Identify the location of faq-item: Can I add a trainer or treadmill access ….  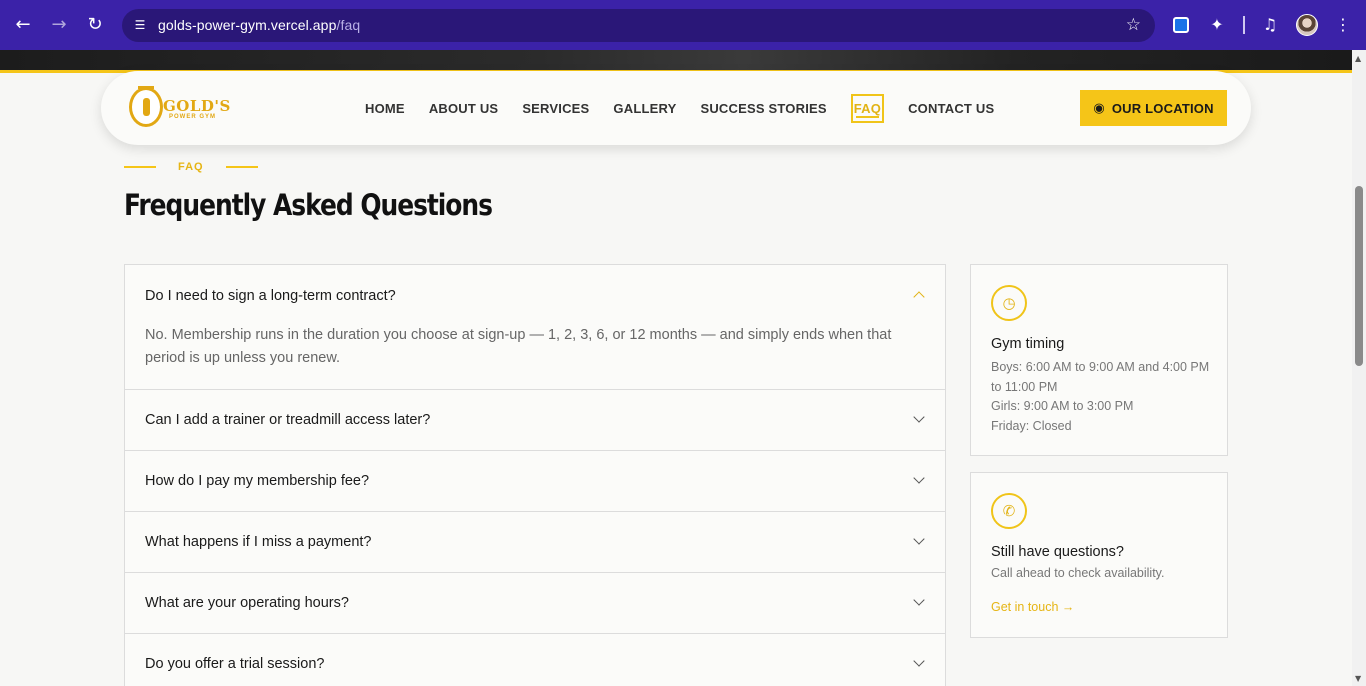
(535, 420).